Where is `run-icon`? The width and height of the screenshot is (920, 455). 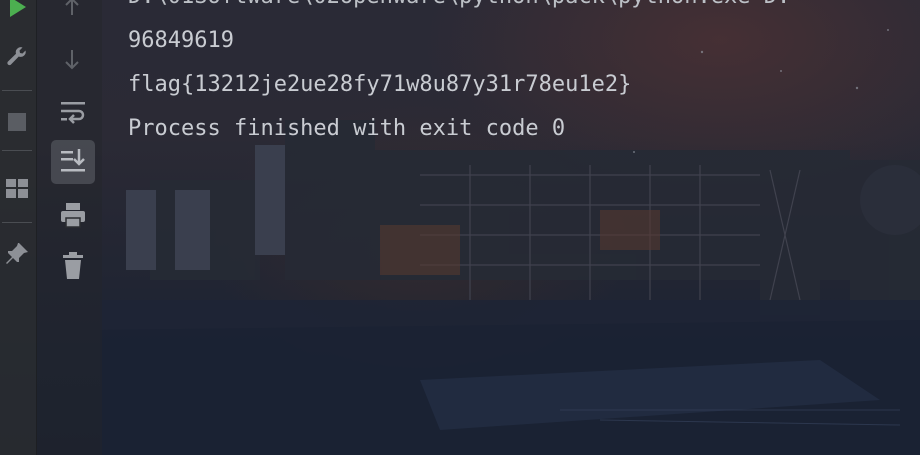 run-icon is located at coordinates (17, 10).